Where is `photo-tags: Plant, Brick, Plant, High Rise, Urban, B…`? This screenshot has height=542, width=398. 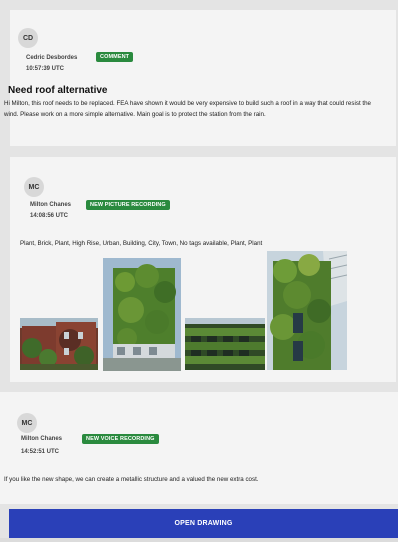 photo-tags: Plant, Brick, Plant, High Rise, Urban, B… is located at coordinates (141, 243).